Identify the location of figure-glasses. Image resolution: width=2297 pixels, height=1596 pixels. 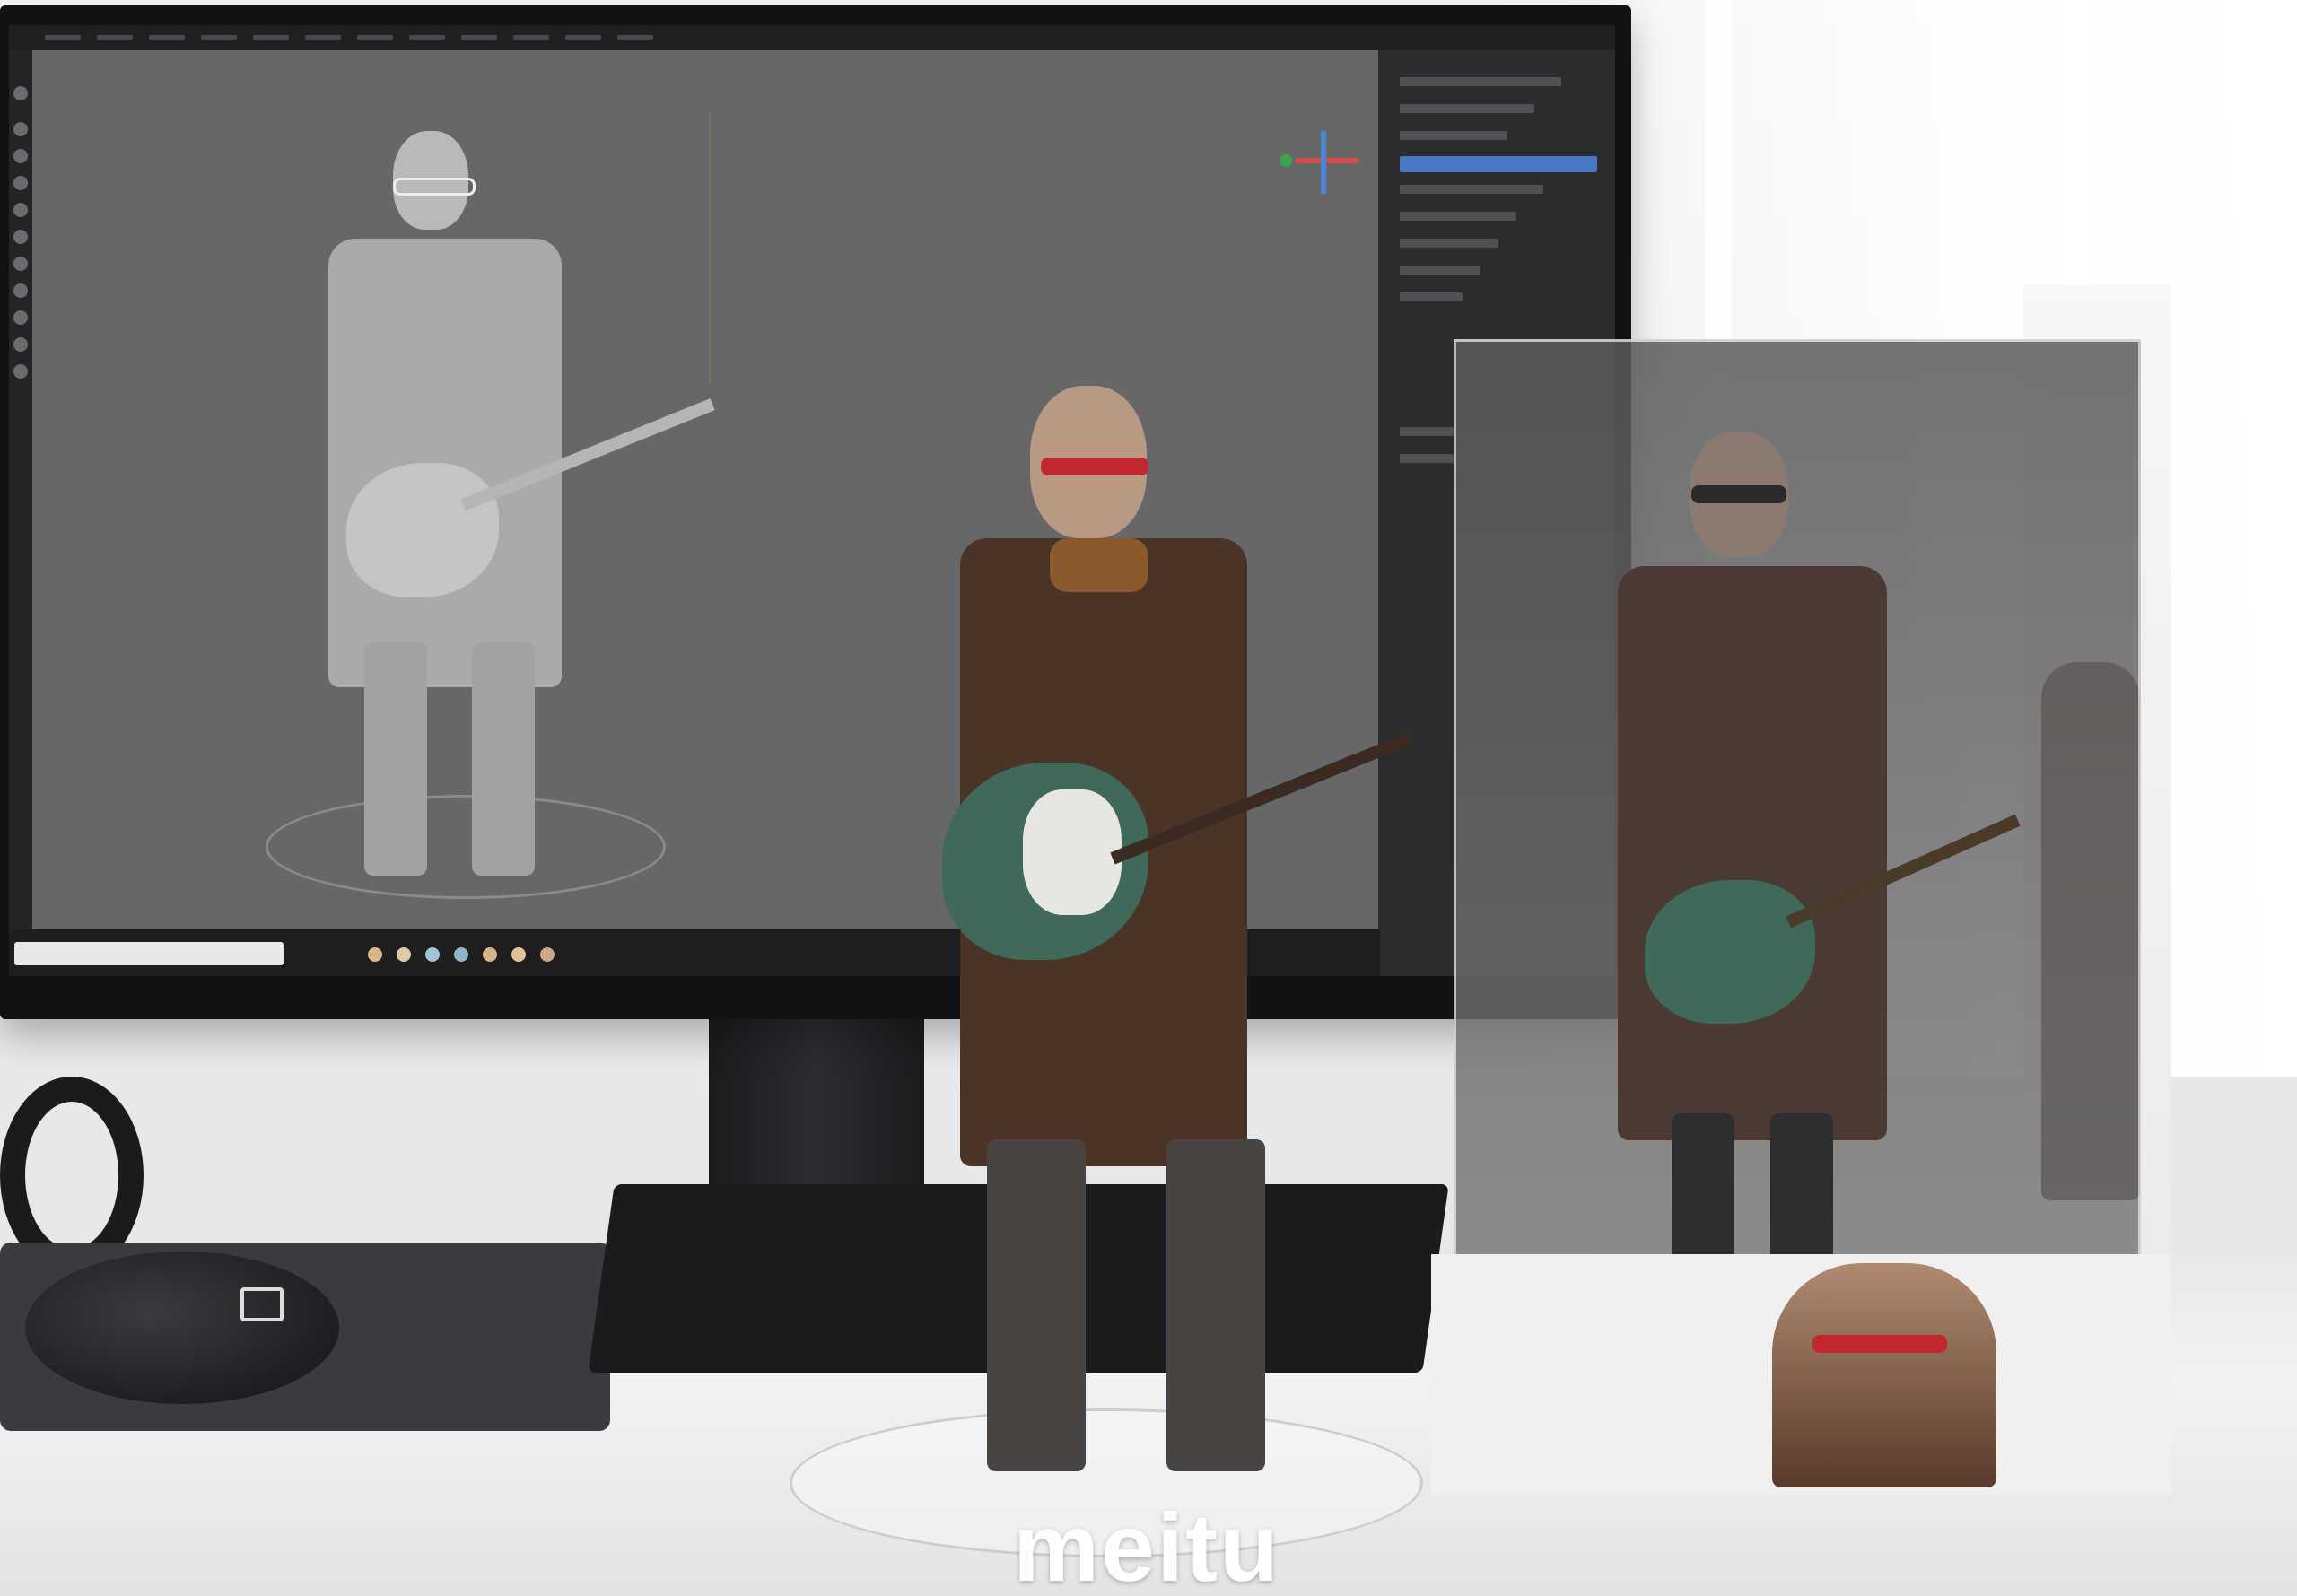
(1094, 466).